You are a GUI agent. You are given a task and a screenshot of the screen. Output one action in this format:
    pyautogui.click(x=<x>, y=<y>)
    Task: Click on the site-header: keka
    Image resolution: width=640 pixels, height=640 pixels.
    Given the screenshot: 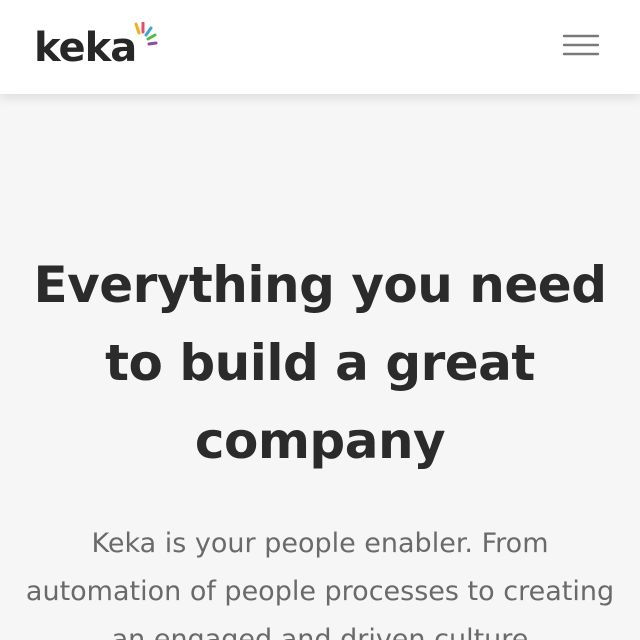 What is the action you would take?
    pyautogui.click(x=320, y=47)
    